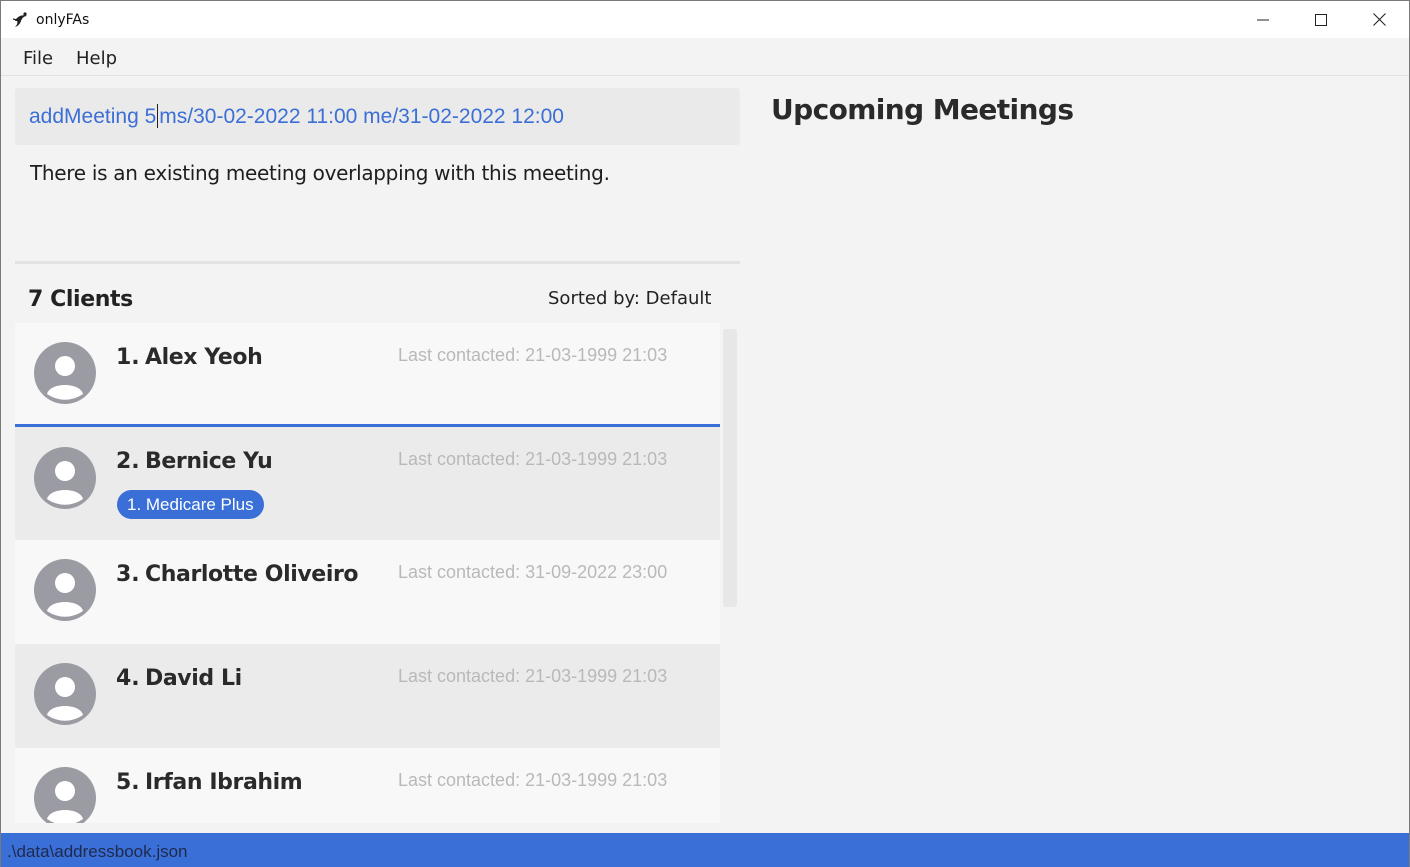 Image resolution: width=1410 pixels, height=867 pixels. What do you see at coordinates (533, 572) in the screenshot?
I see `last-contacted: Last contacted: 31-09-2022 23:00` at bounding box center [533, 572].